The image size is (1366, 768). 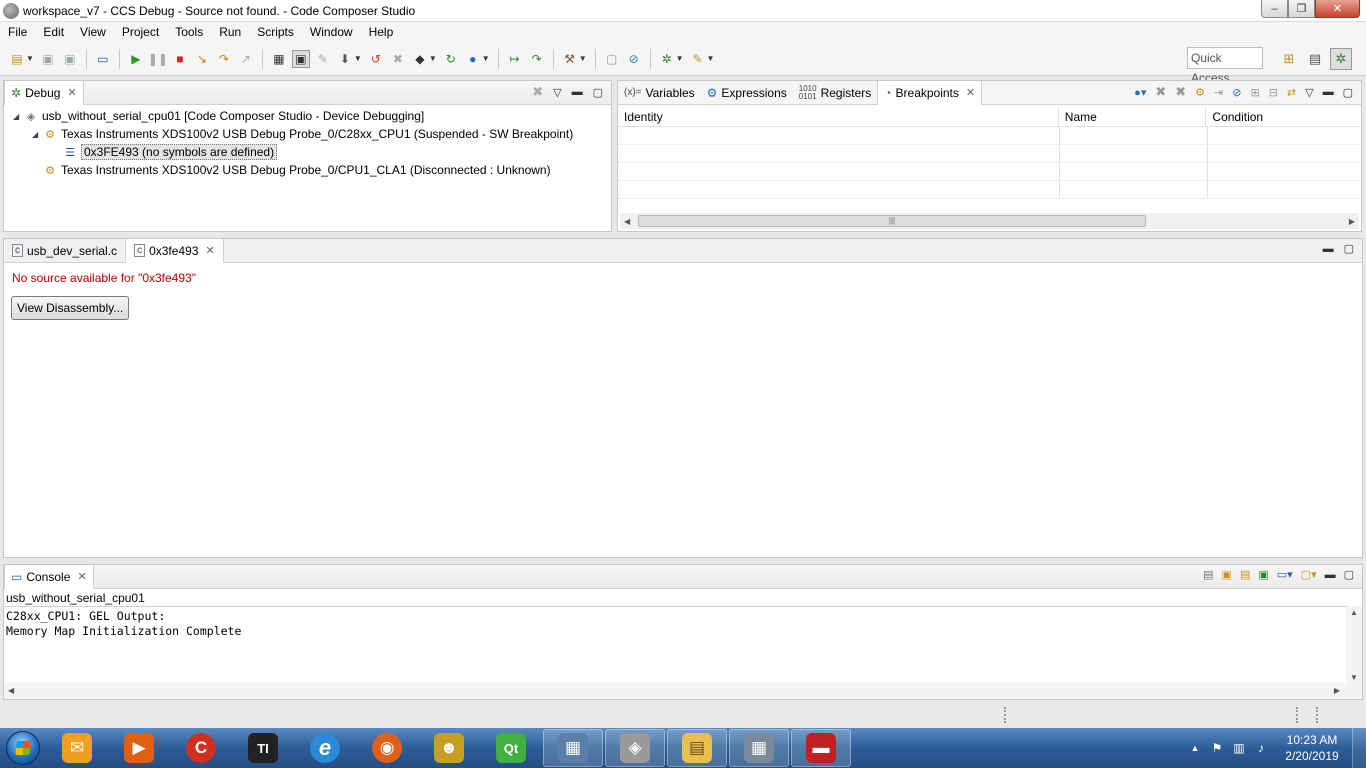 What do you see at coordinates (892, 221) in the screenshot?
I see `scrollbar-thumb: |||` at bounding box center [892, 221].